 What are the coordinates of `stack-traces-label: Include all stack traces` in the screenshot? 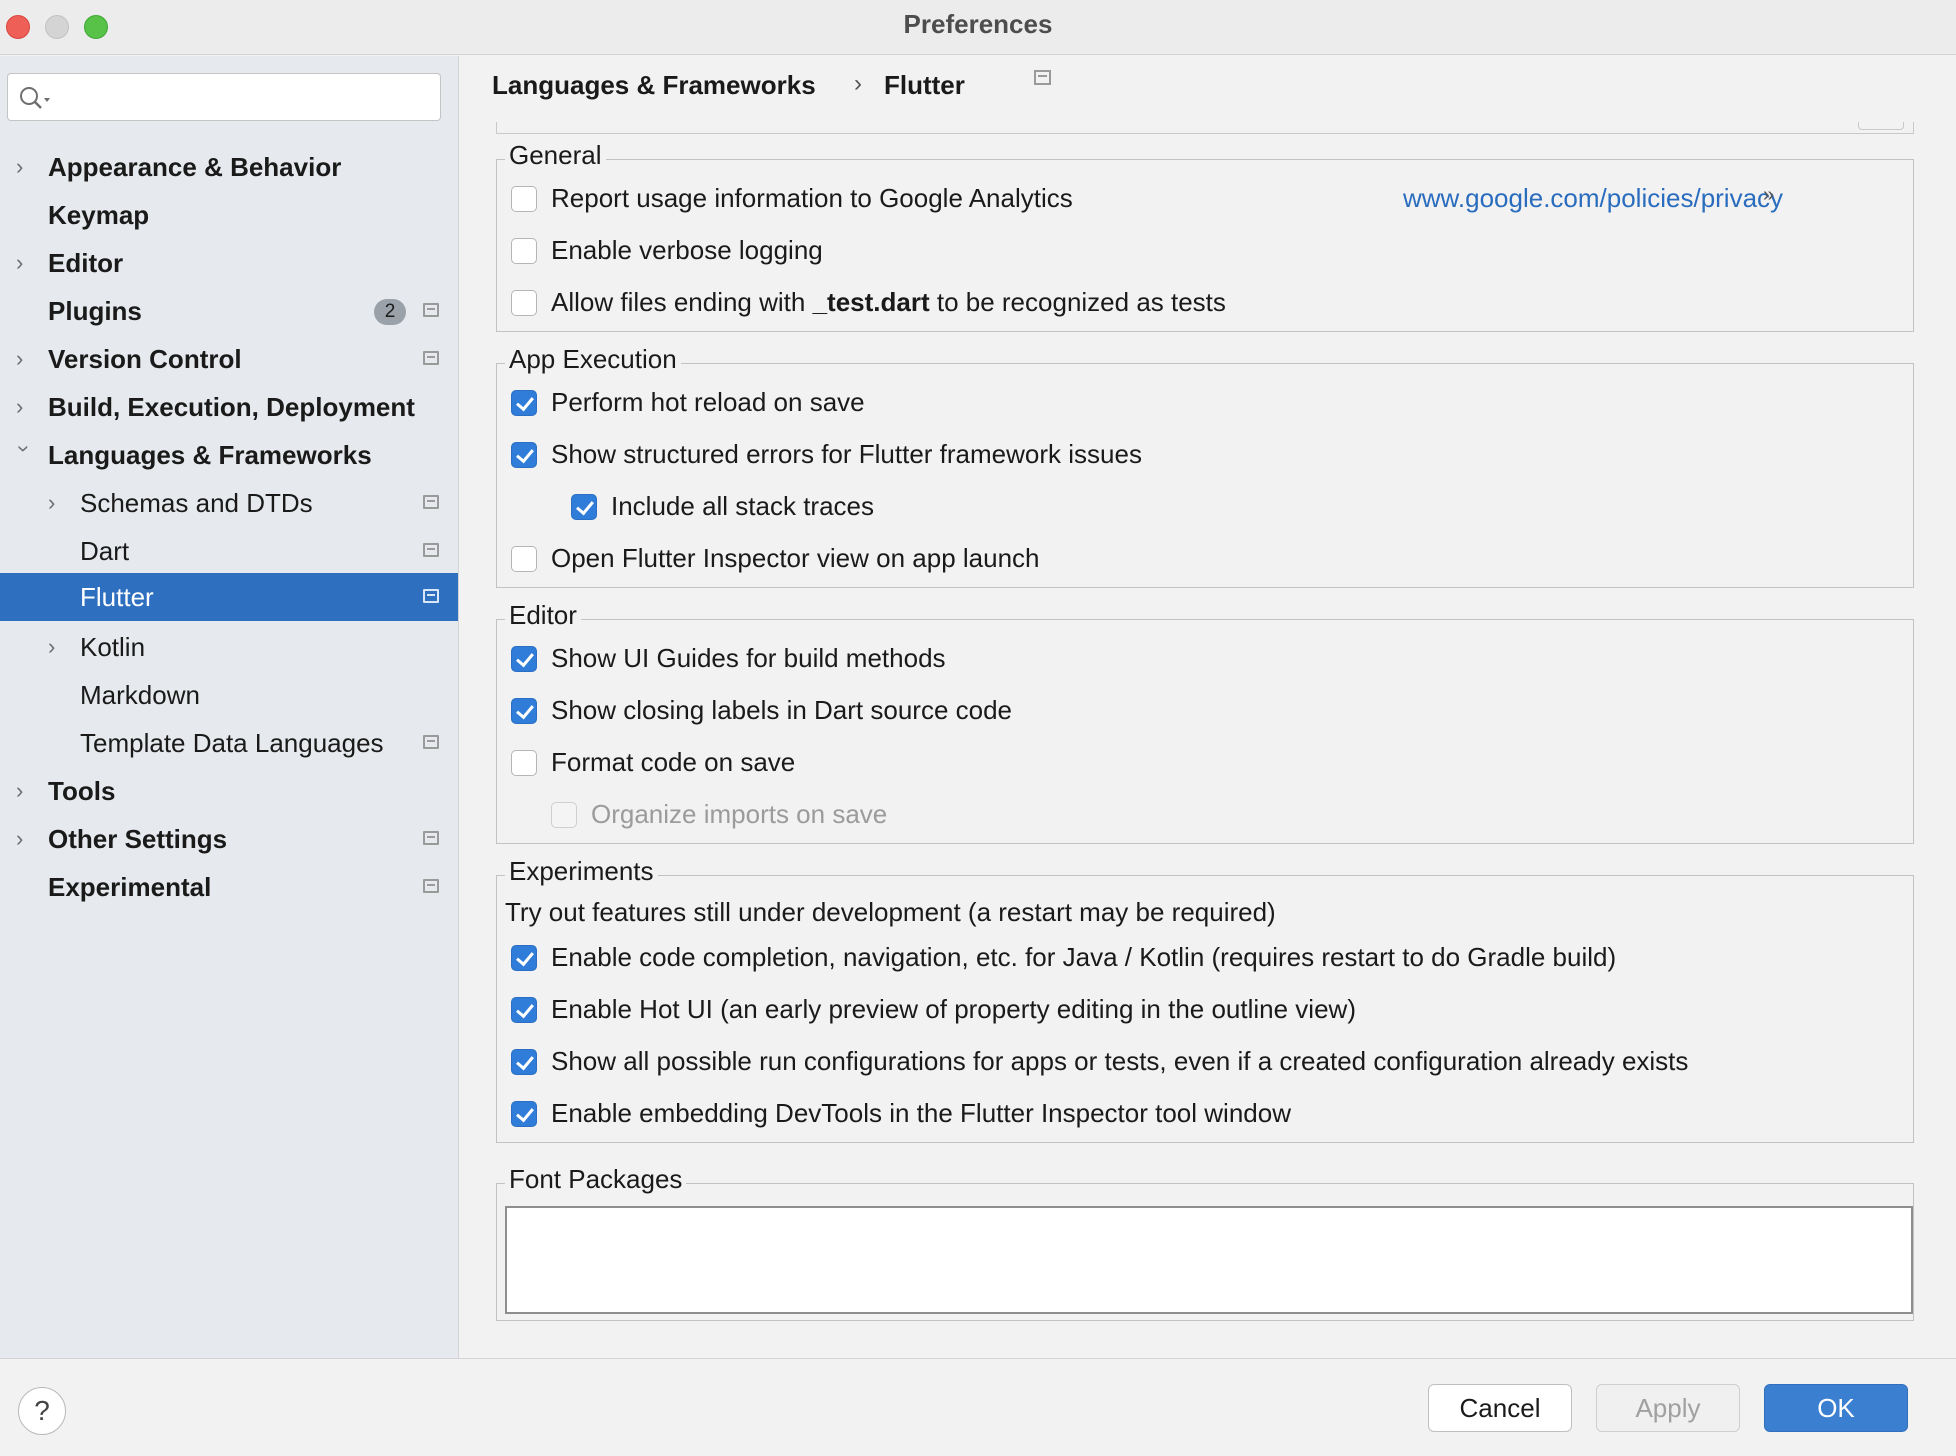 It's located at (743, 506).